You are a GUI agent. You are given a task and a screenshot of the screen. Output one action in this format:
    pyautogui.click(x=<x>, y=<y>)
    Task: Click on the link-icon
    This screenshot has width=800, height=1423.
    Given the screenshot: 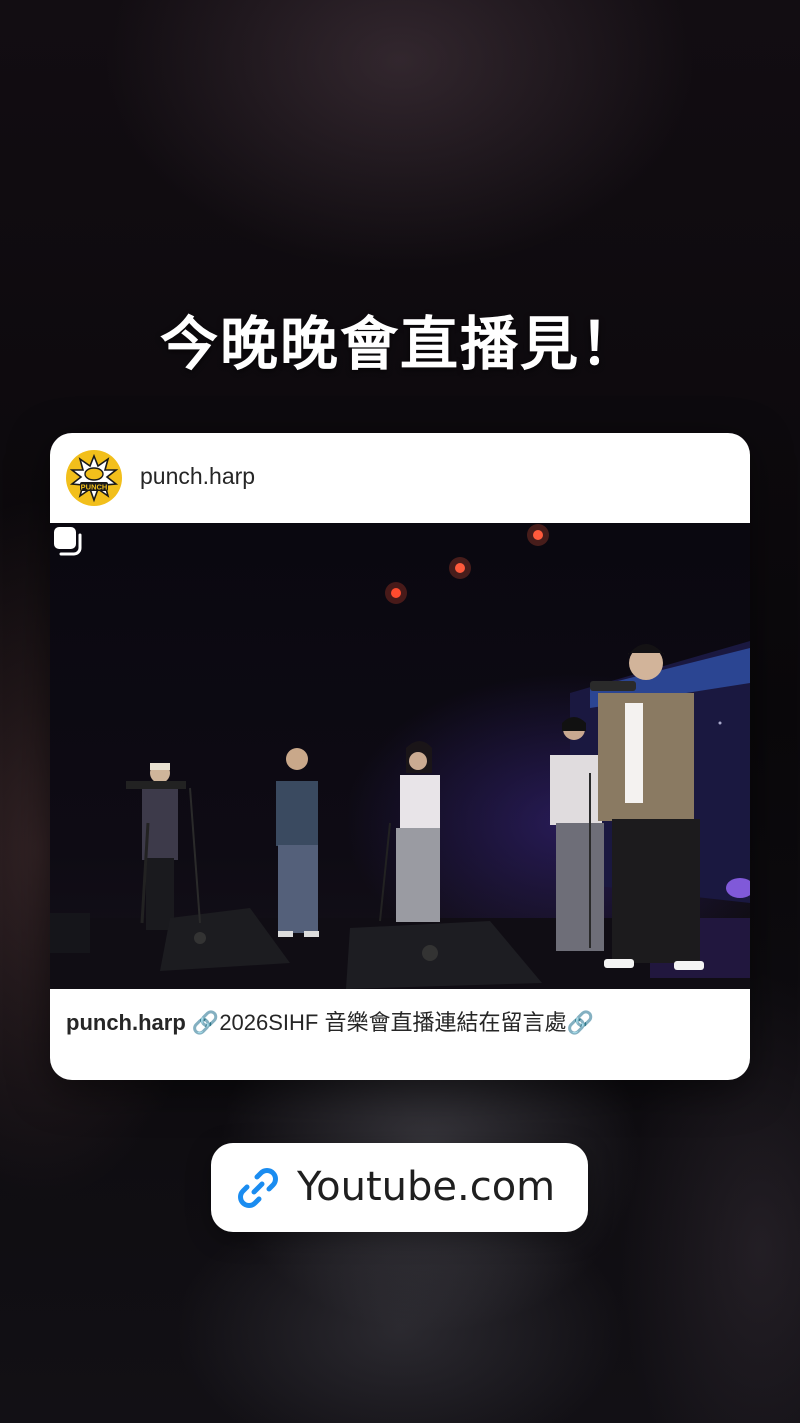 What is the action you would take?
    pyautogui.click(x=258, y=1188)
    